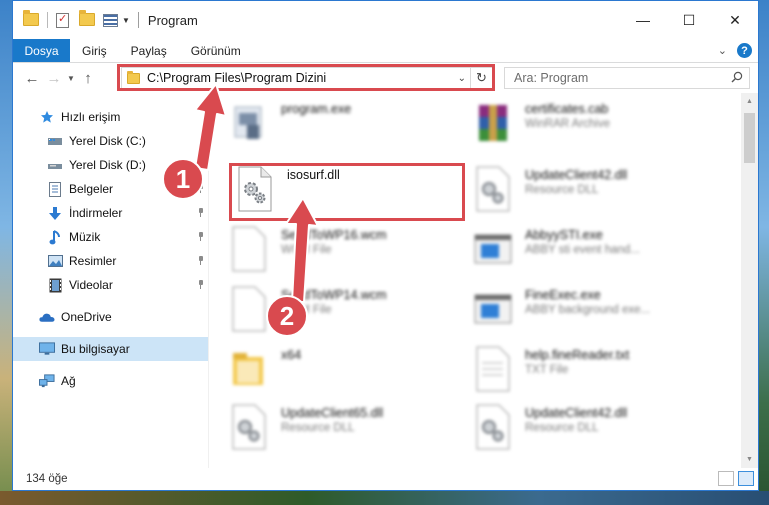 The height and width of the screenshot is (505, 769). What do you see at coordinates (351, 375) in the screenshot?
I see `file-item: x64` at bounding box center [351, 375].